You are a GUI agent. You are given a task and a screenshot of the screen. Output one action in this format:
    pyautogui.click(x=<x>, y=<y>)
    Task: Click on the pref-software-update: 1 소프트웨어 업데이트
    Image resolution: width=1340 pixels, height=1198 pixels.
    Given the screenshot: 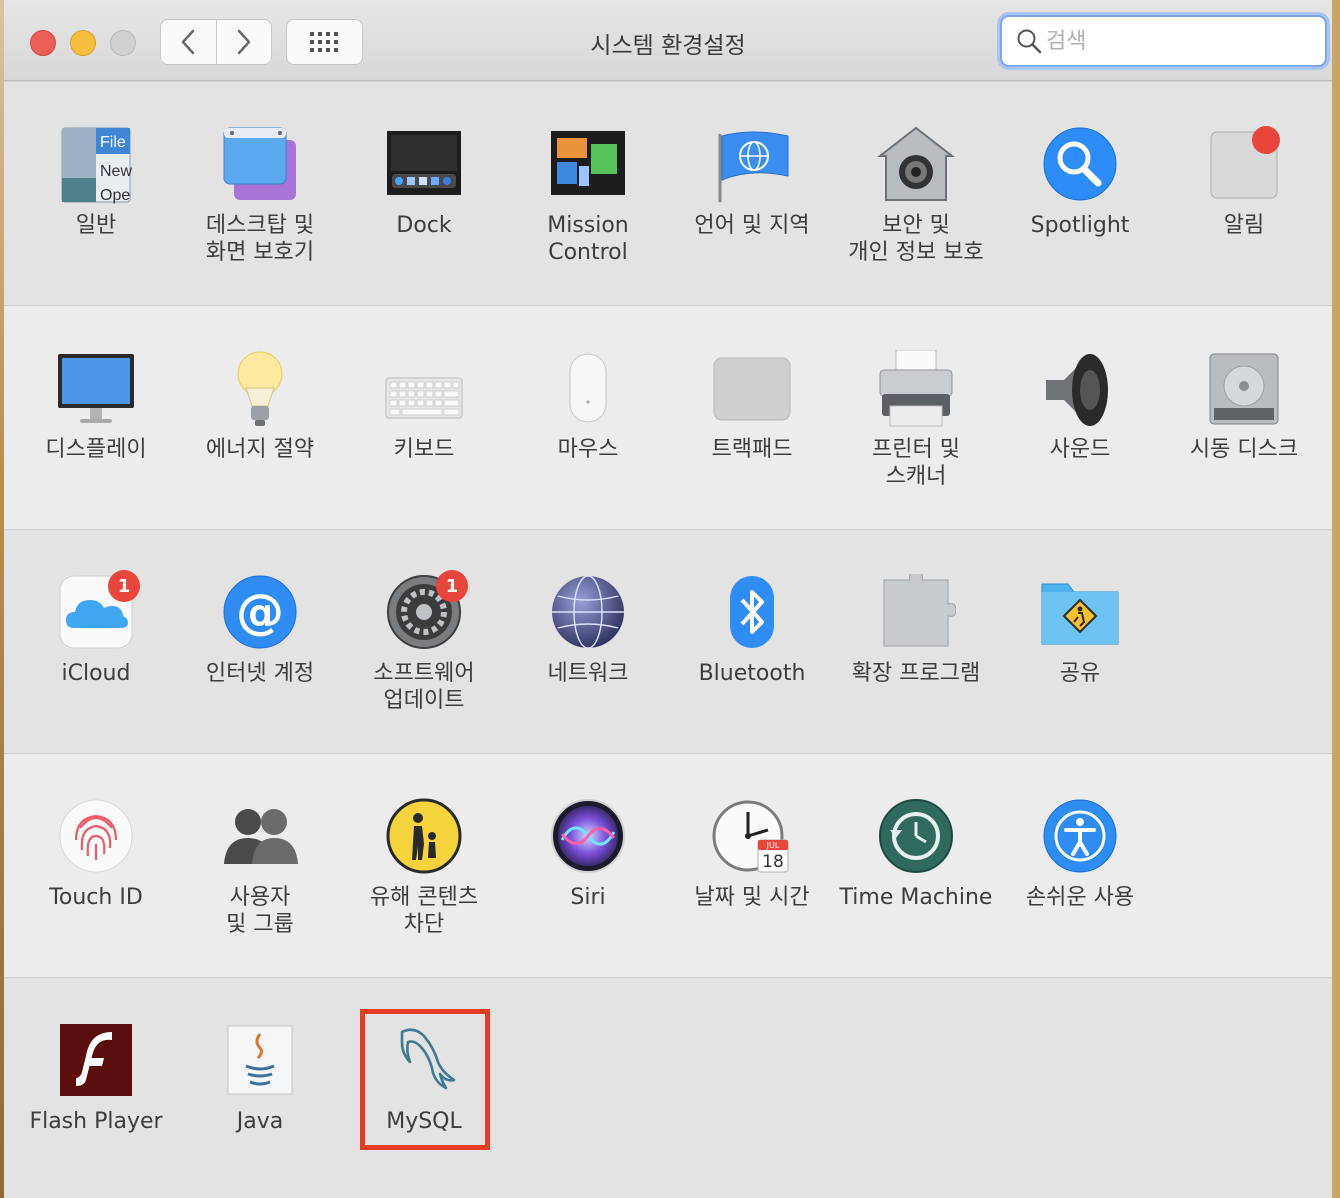 What is the action you would take?
    pyautogui.click(x=424, y=642)
    